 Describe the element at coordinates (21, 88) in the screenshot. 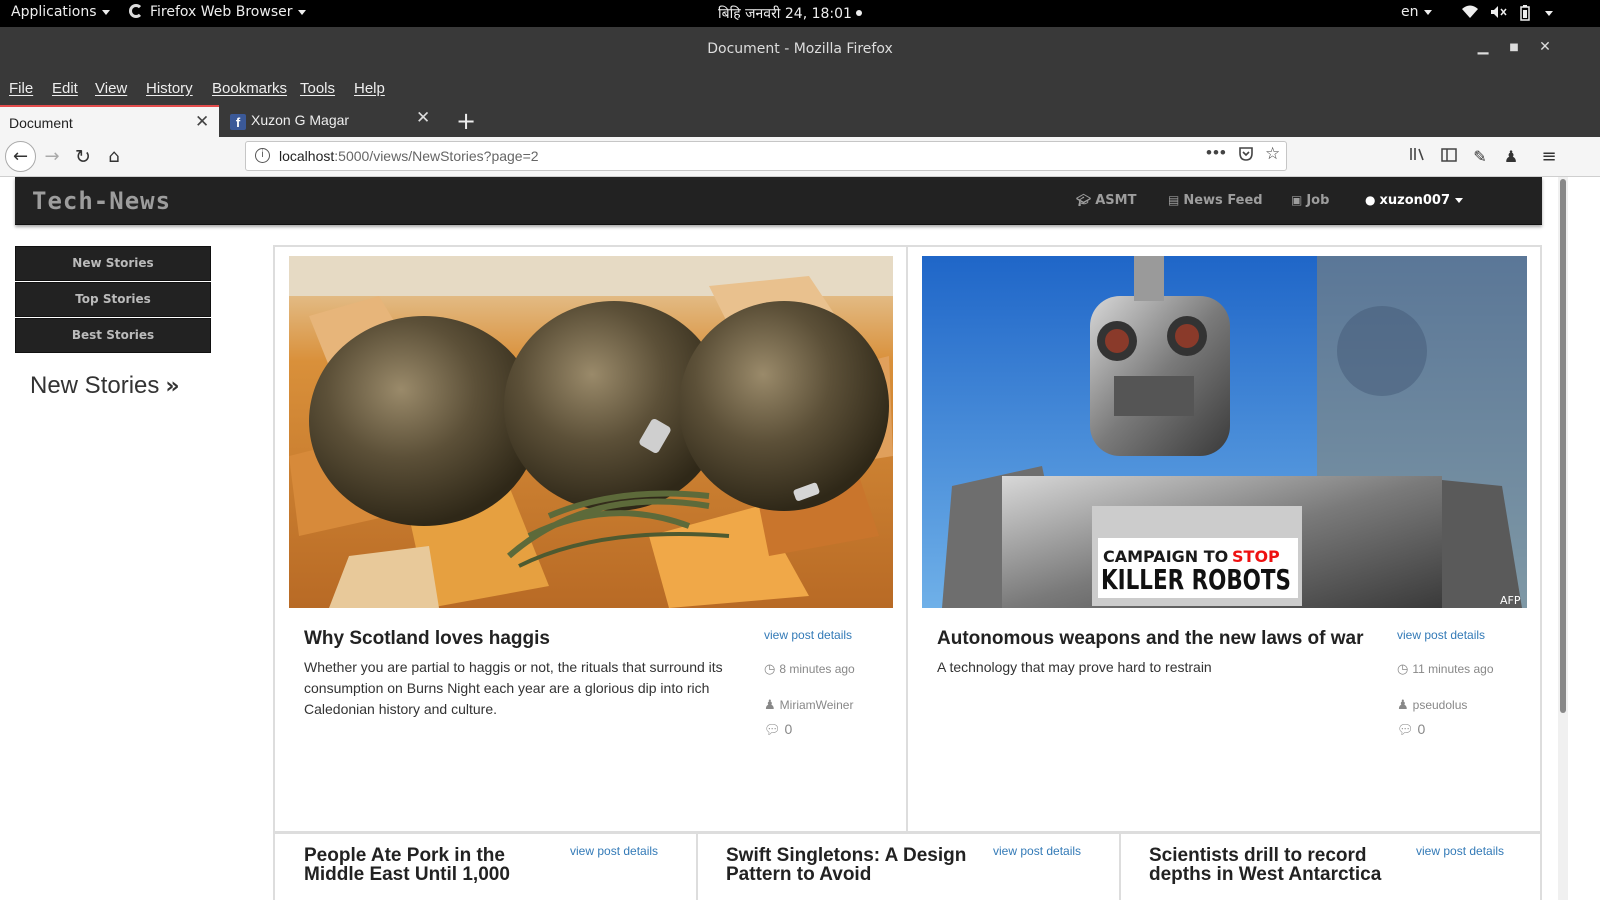

I see `menu-file: File` at that location.